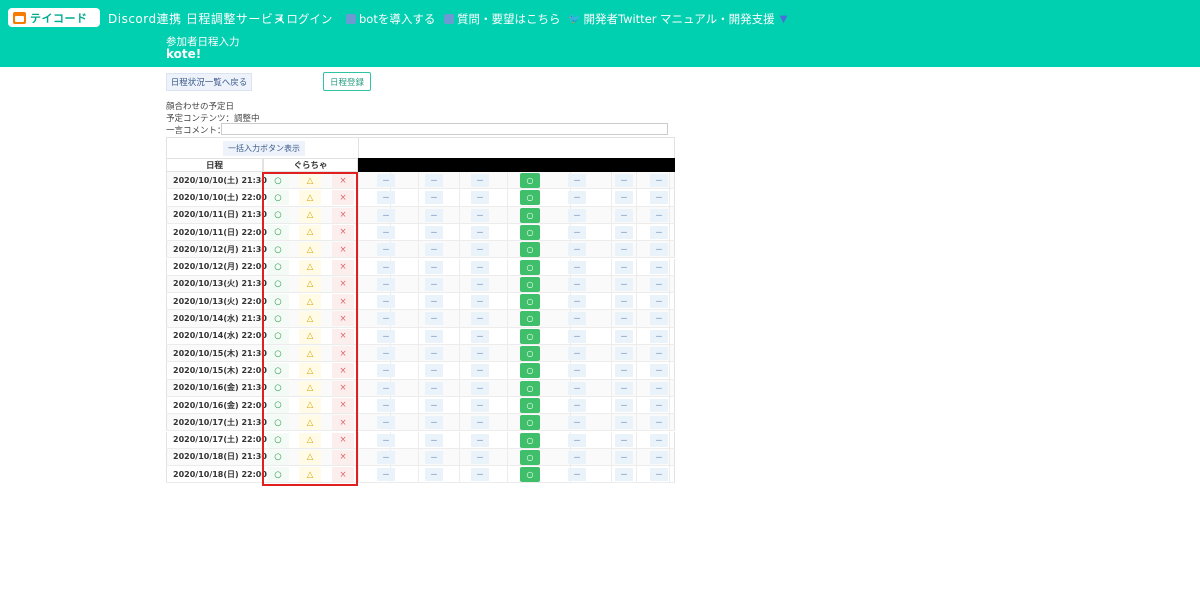 The width and height of the screenshot is (1200, 599). Describe the element at coordinates (220, 318) in the screenshot. I see `row-date: 2020/10/14(水) 21:30~` at that location.